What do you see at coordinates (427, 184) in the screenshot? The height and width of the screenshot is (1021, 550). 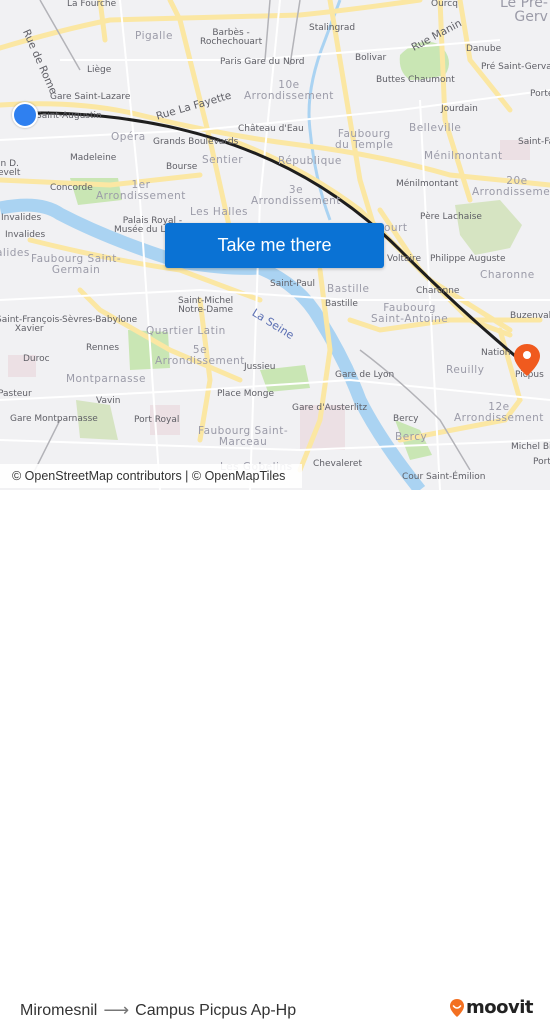 I see `place-label: Ménilmontant` at bounding box center [427, 184].